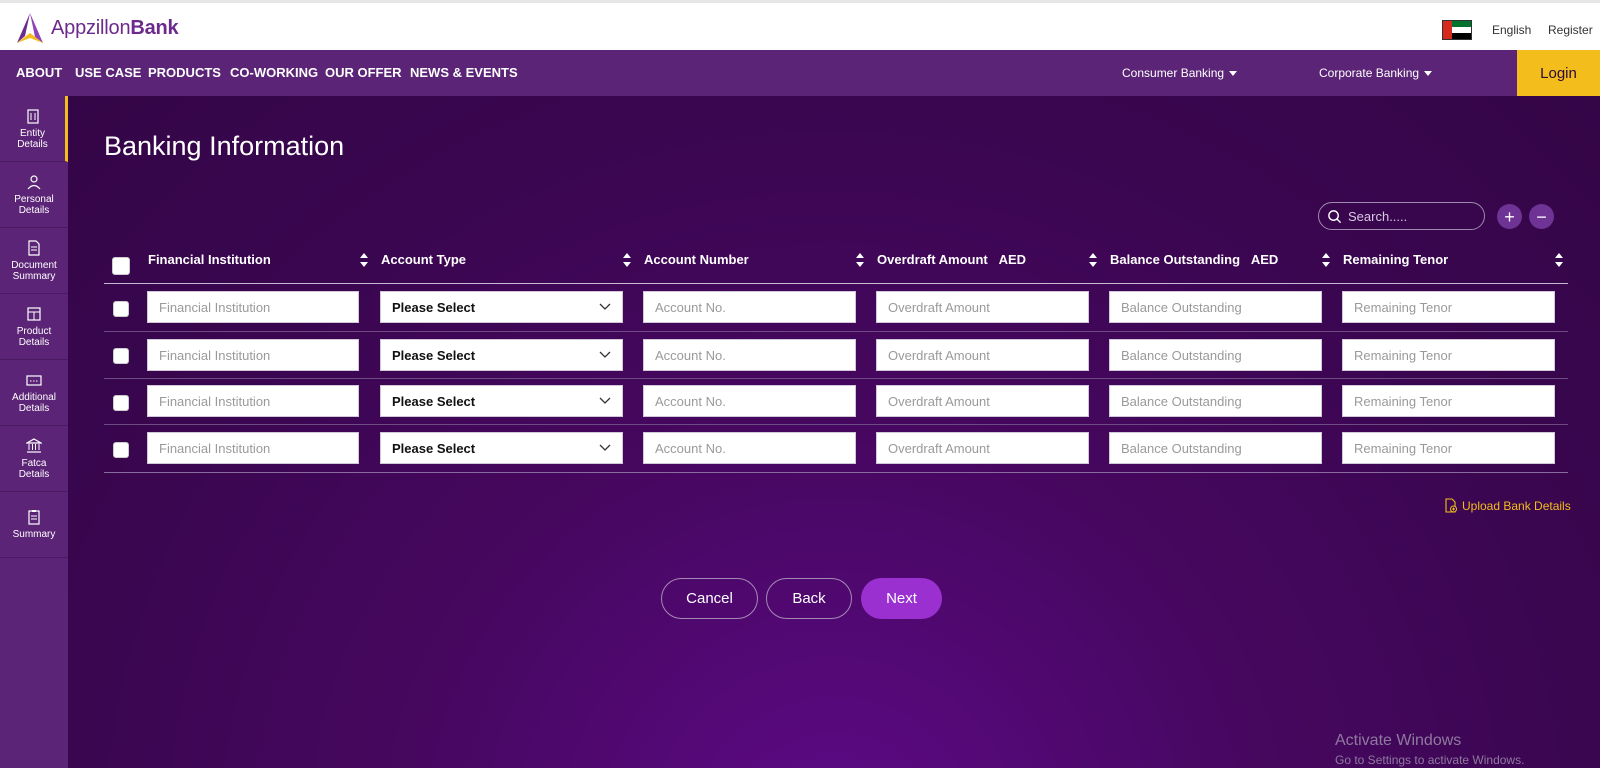 The height and width of the screenshot is (768, 1600). I want to click on search-input, so click(1413, 216).